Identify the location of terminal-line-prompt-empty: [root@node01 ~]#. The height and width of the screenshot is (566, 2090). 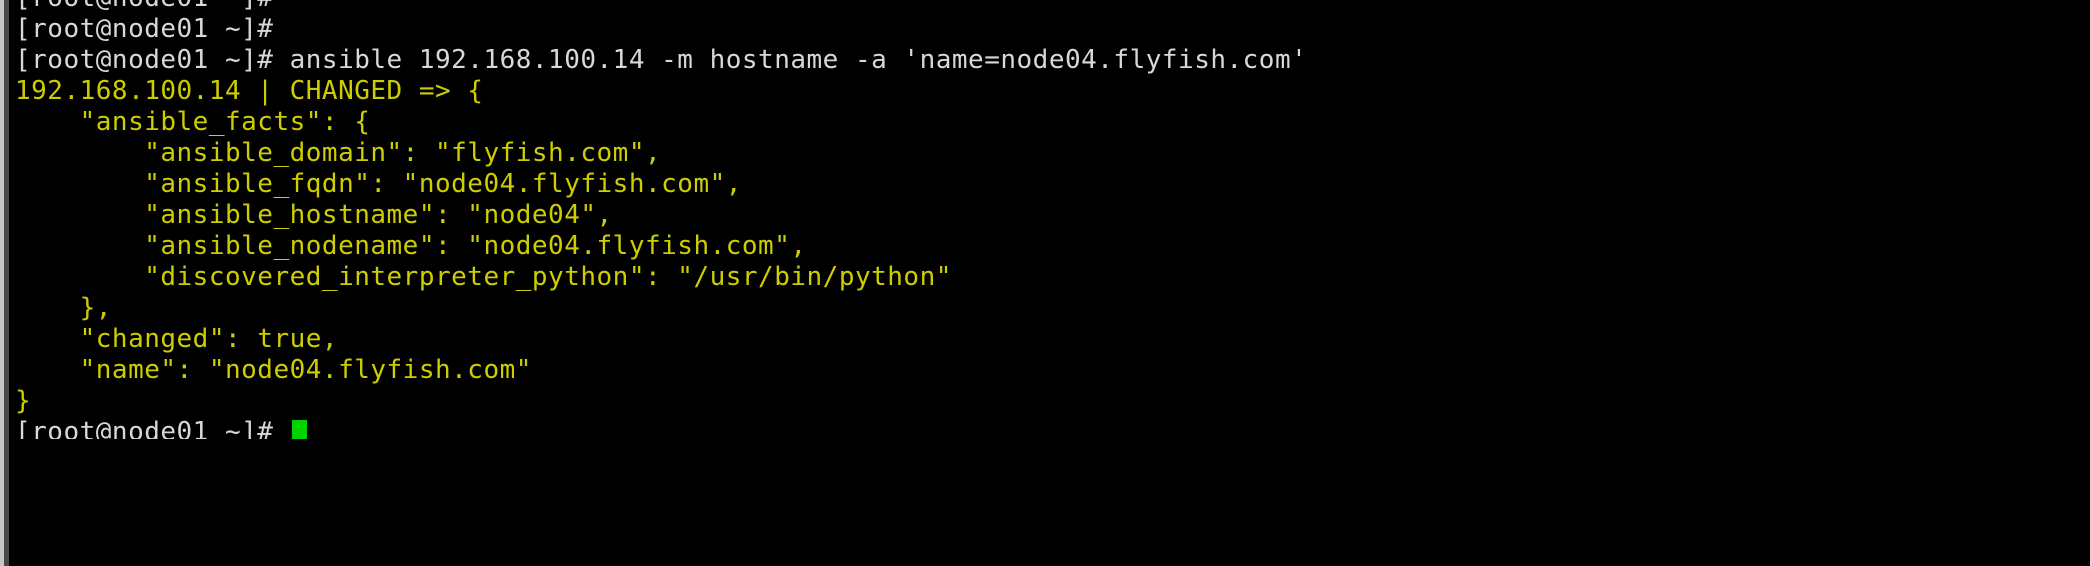
(144, 29).